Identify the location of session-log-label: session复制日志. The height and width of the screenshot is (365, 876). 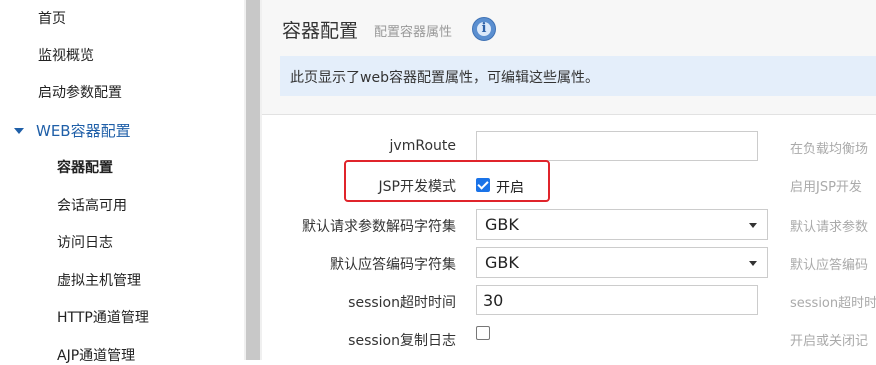
(402, 341).